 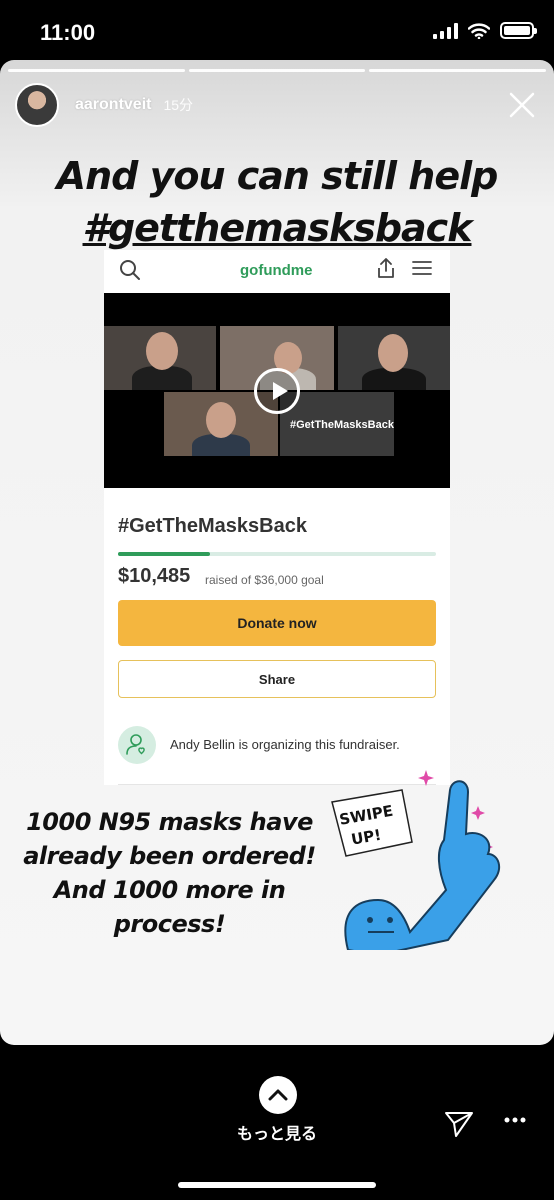 What do you see at coordinates (518, 30) in the screenshot?
I see `battery-icon` at bounding box center [518, 30].